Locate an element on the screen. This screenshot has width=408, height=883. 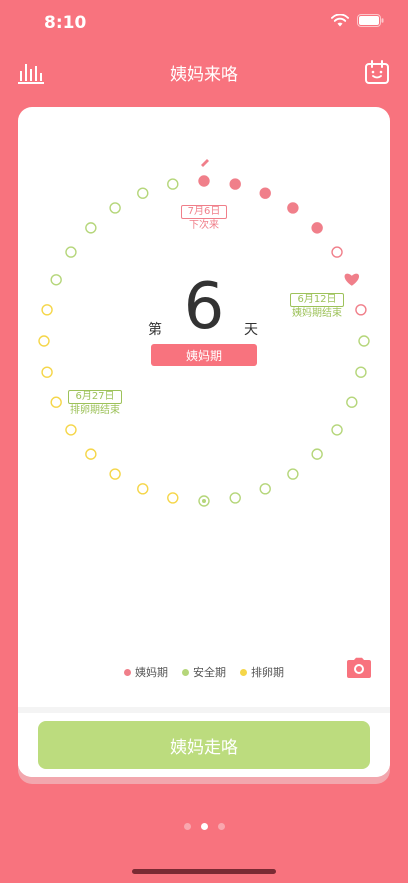
legend-dot-ovulation is located at coordinates (243, 672).